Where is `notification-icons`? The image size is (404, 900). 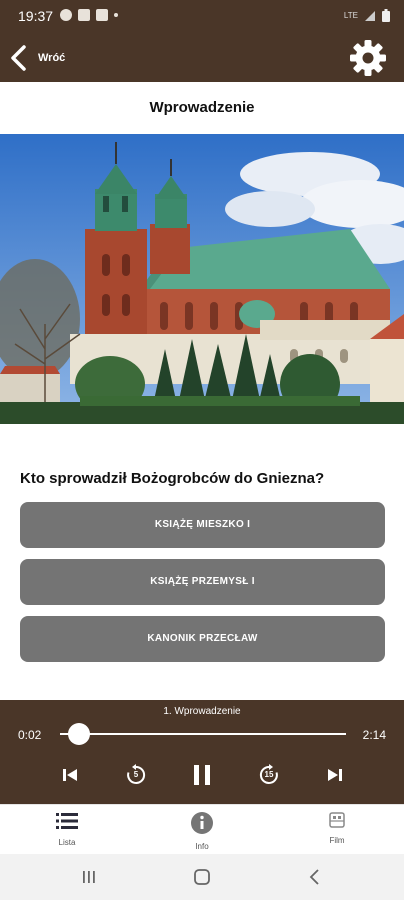
notification-icons is located at coordinates (89, 15).